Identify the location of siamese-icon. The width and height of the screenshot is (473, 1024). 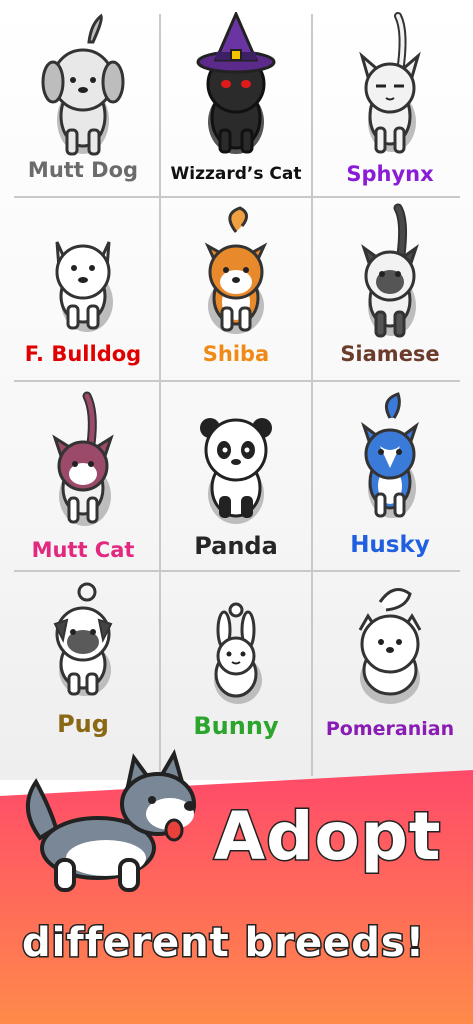
(390, 270).